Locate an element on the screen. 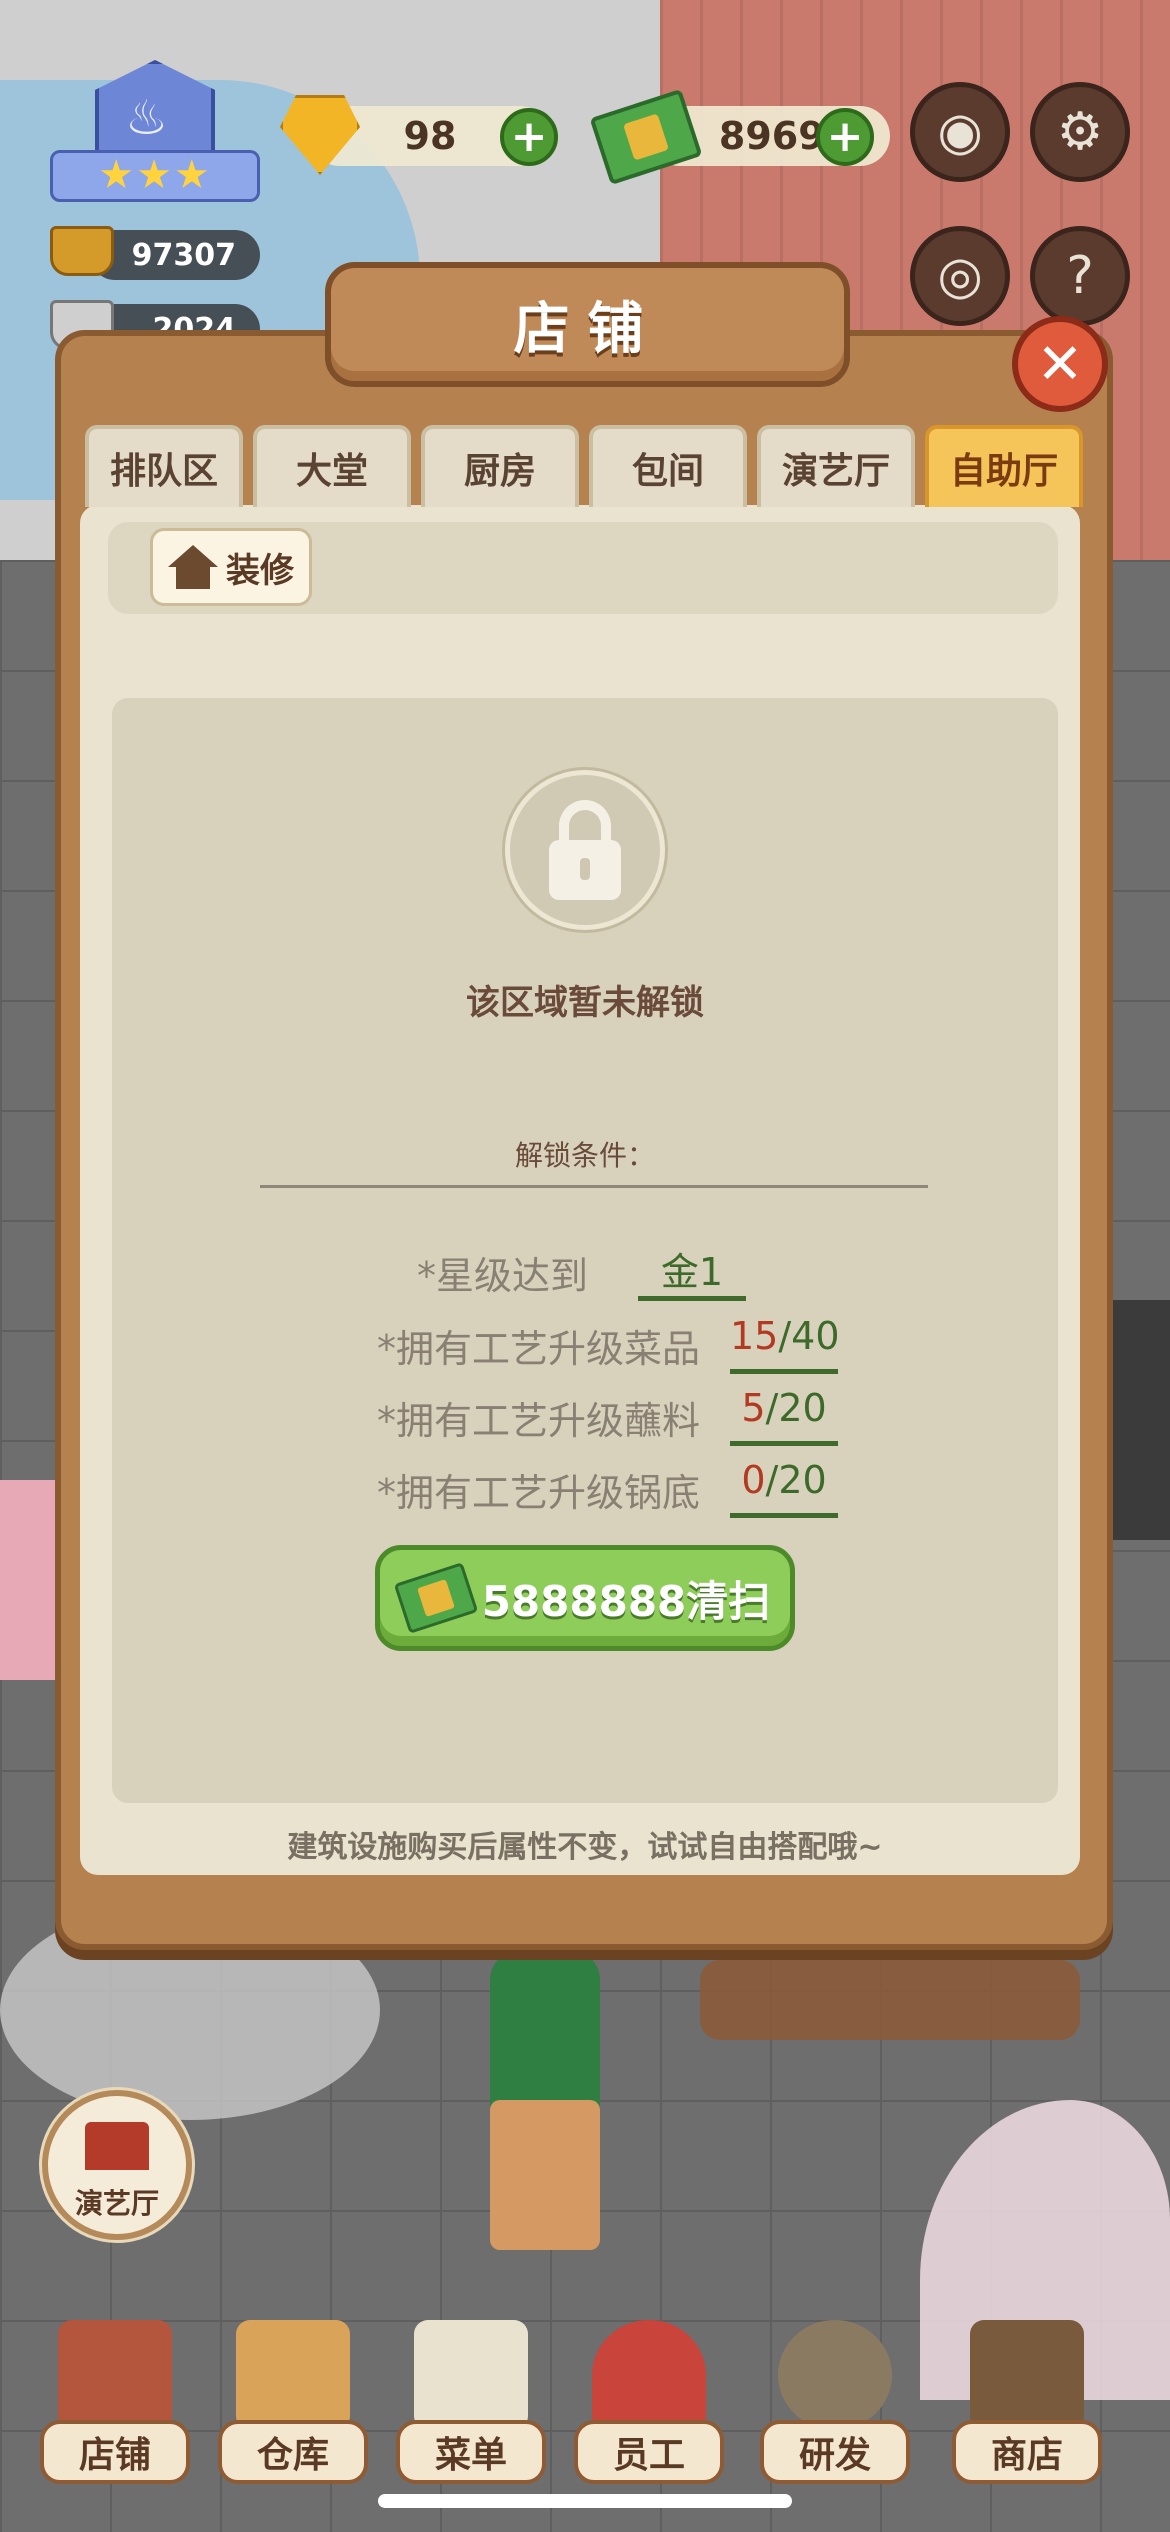  nav-label: 商店 is located at coordinates (1027, 2452).